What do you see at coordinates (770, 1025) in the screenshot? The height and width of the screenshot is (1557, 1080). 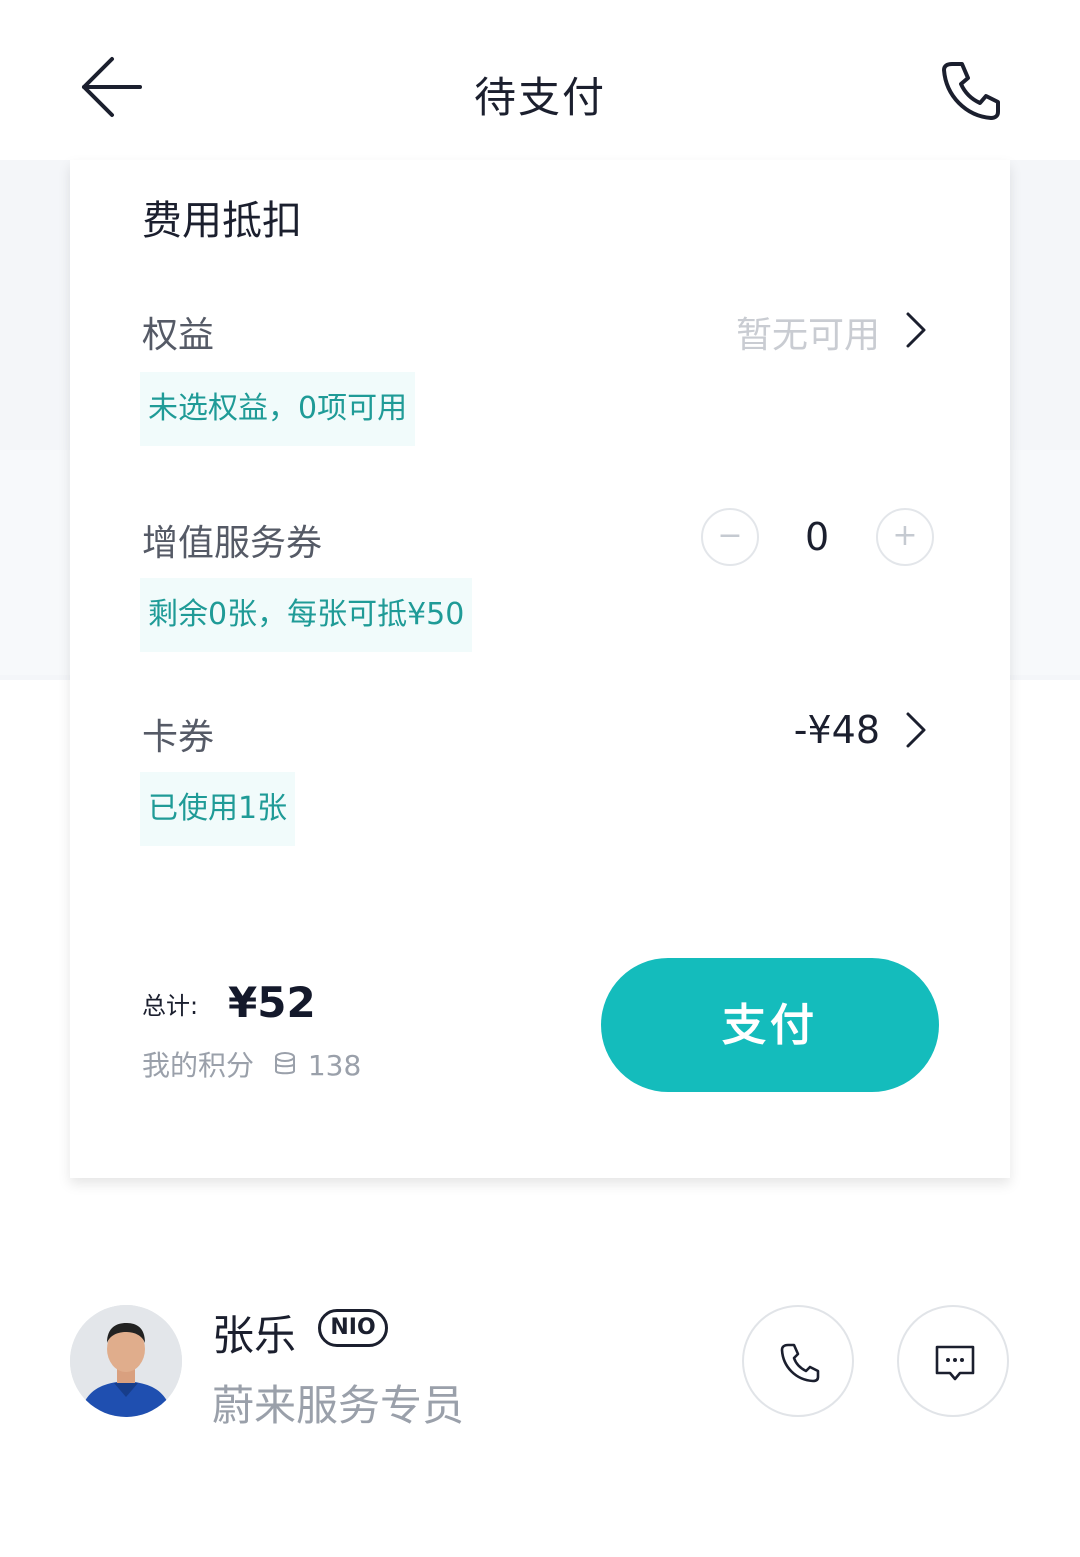 I see `pay-button: 支付` at bounding box center [770, 1025].